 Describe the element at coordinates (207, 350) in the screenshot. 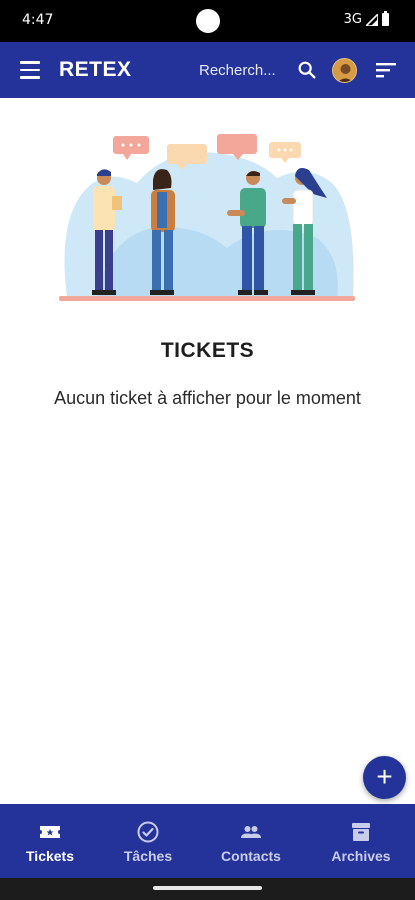

I see `page-title: TICKETS` at that location.